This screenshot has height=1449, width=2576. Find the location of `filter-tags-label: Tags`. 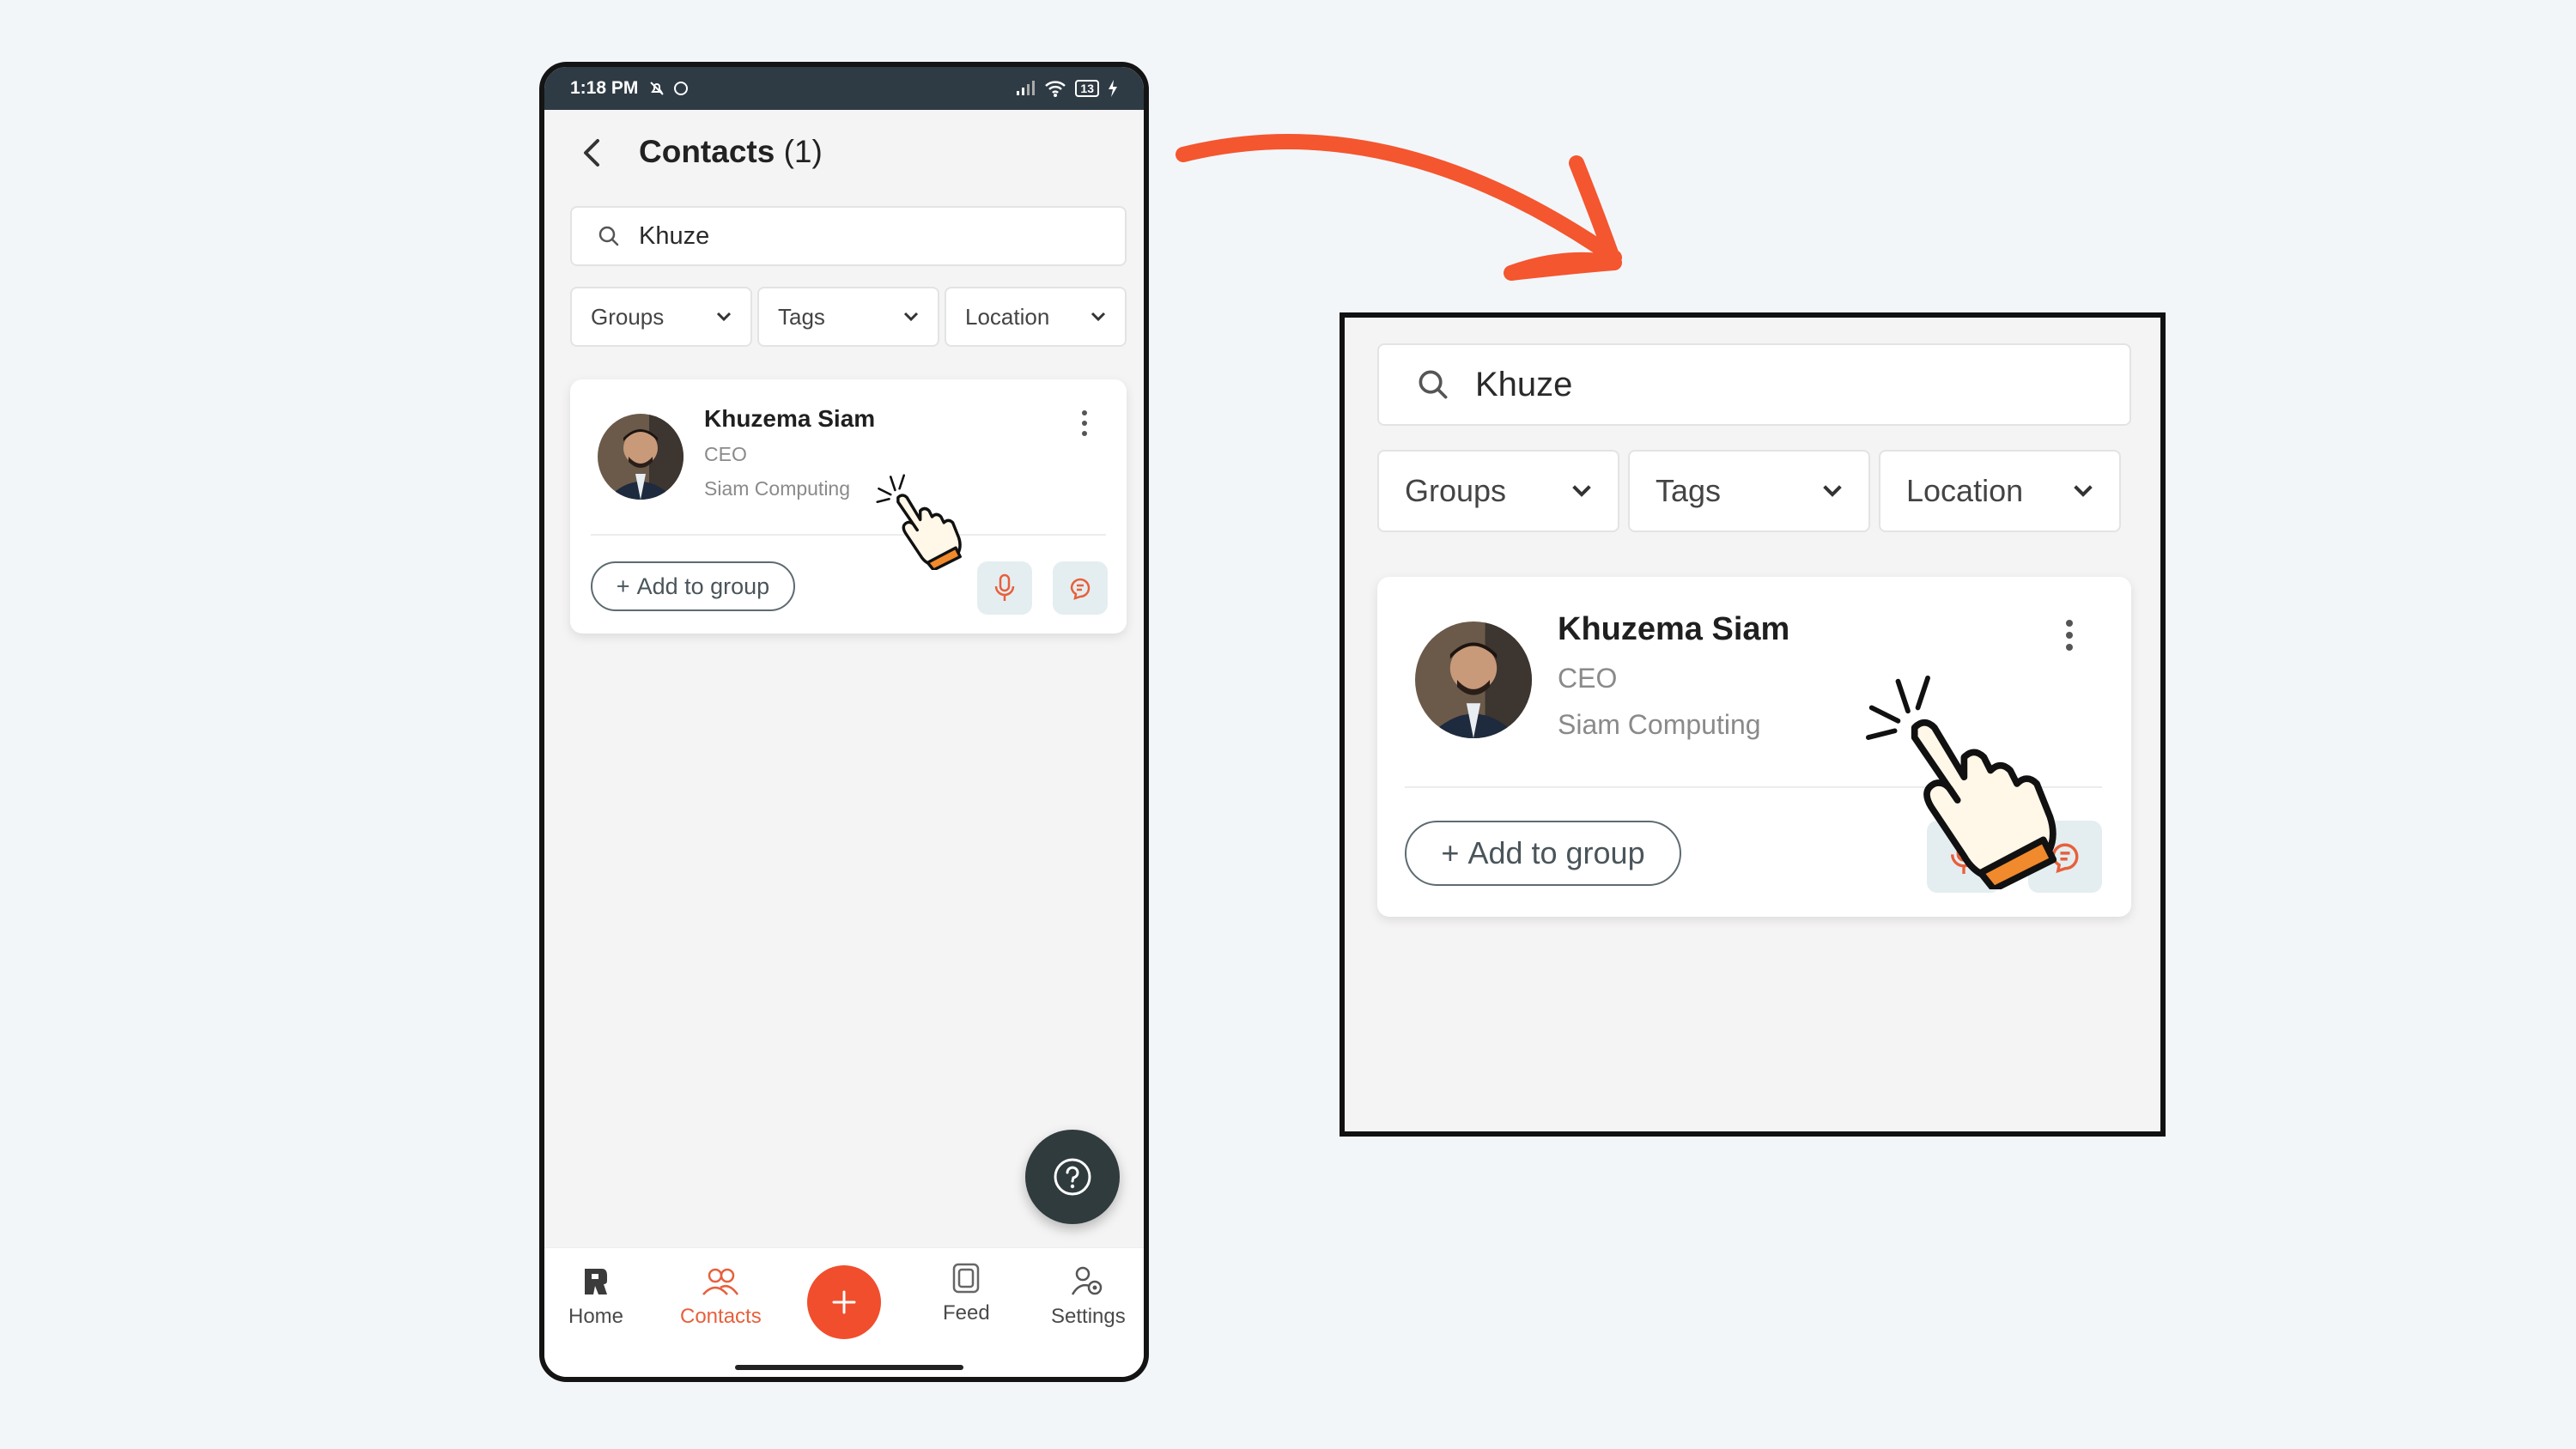

filter-tags-label: Tags is located at coordinates (1689, 490).